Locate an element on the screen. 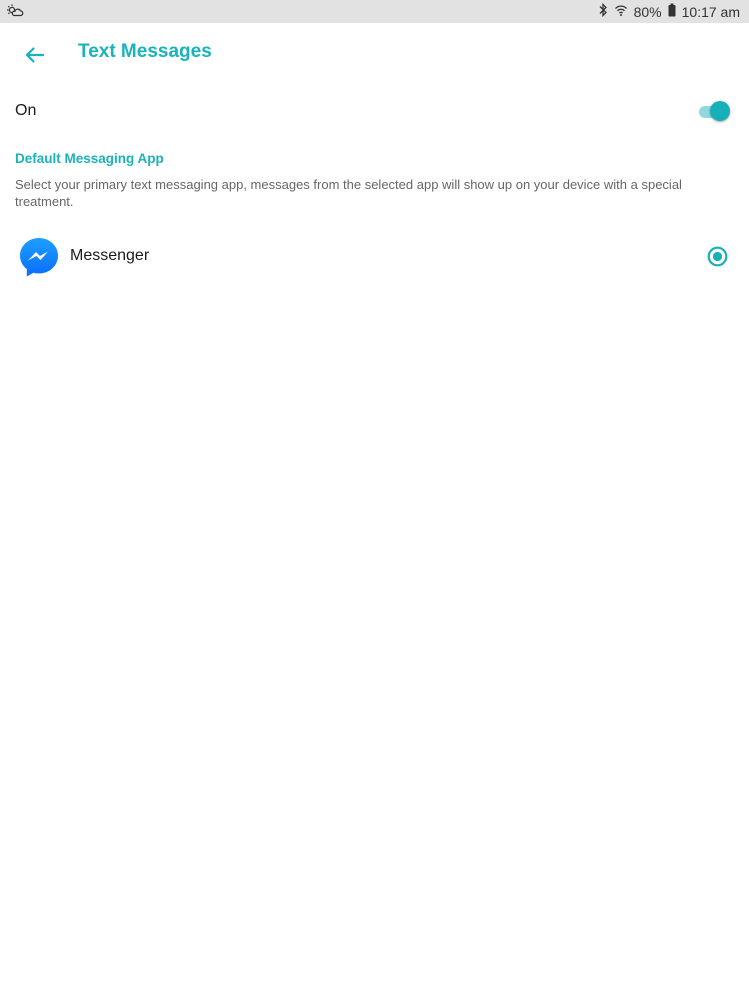 This screenshot has width=749, height=999. toggle-label: On is located at coordinates (26, 110).